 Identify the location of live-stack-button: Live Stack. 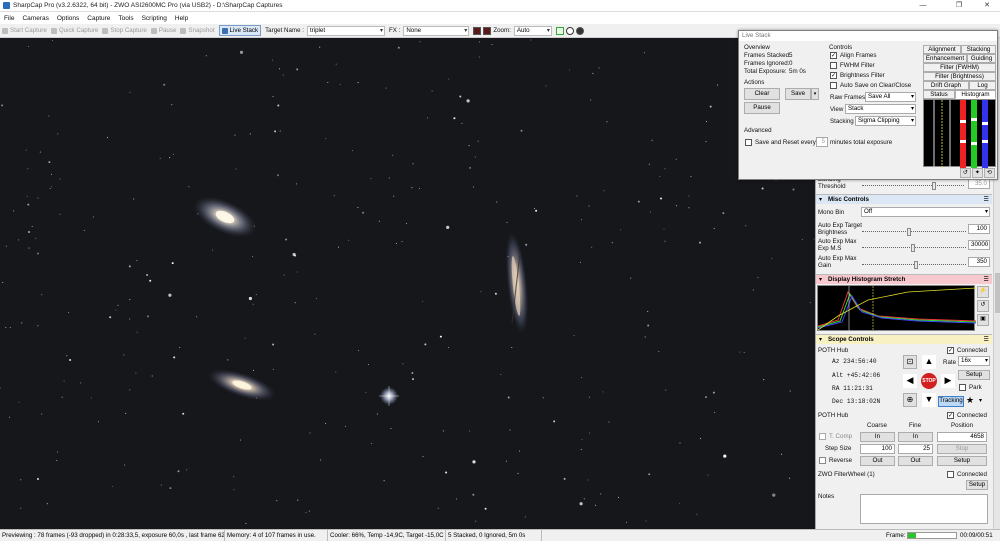
(240, 30).